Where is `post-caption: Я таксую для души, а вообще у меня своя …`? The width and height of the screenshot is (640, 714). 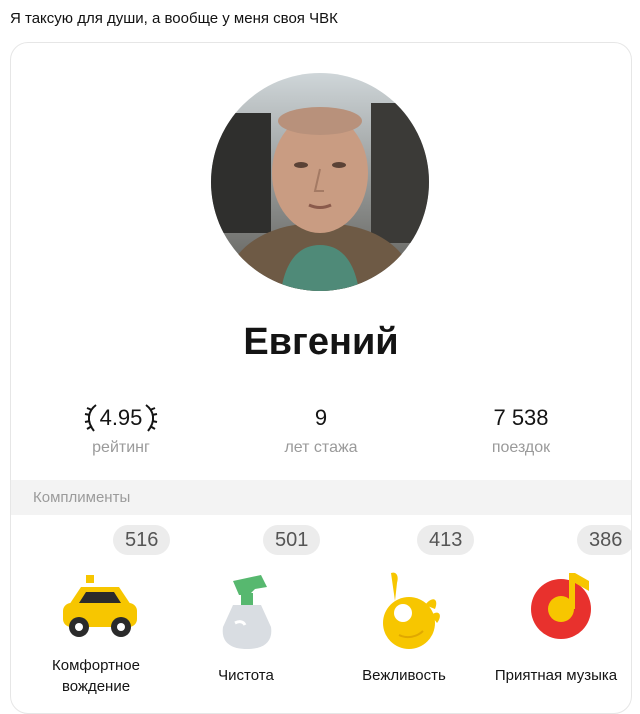 post-caption: Я таксую для души, а вообще у меня своя … is located at coordinates (174, 18).